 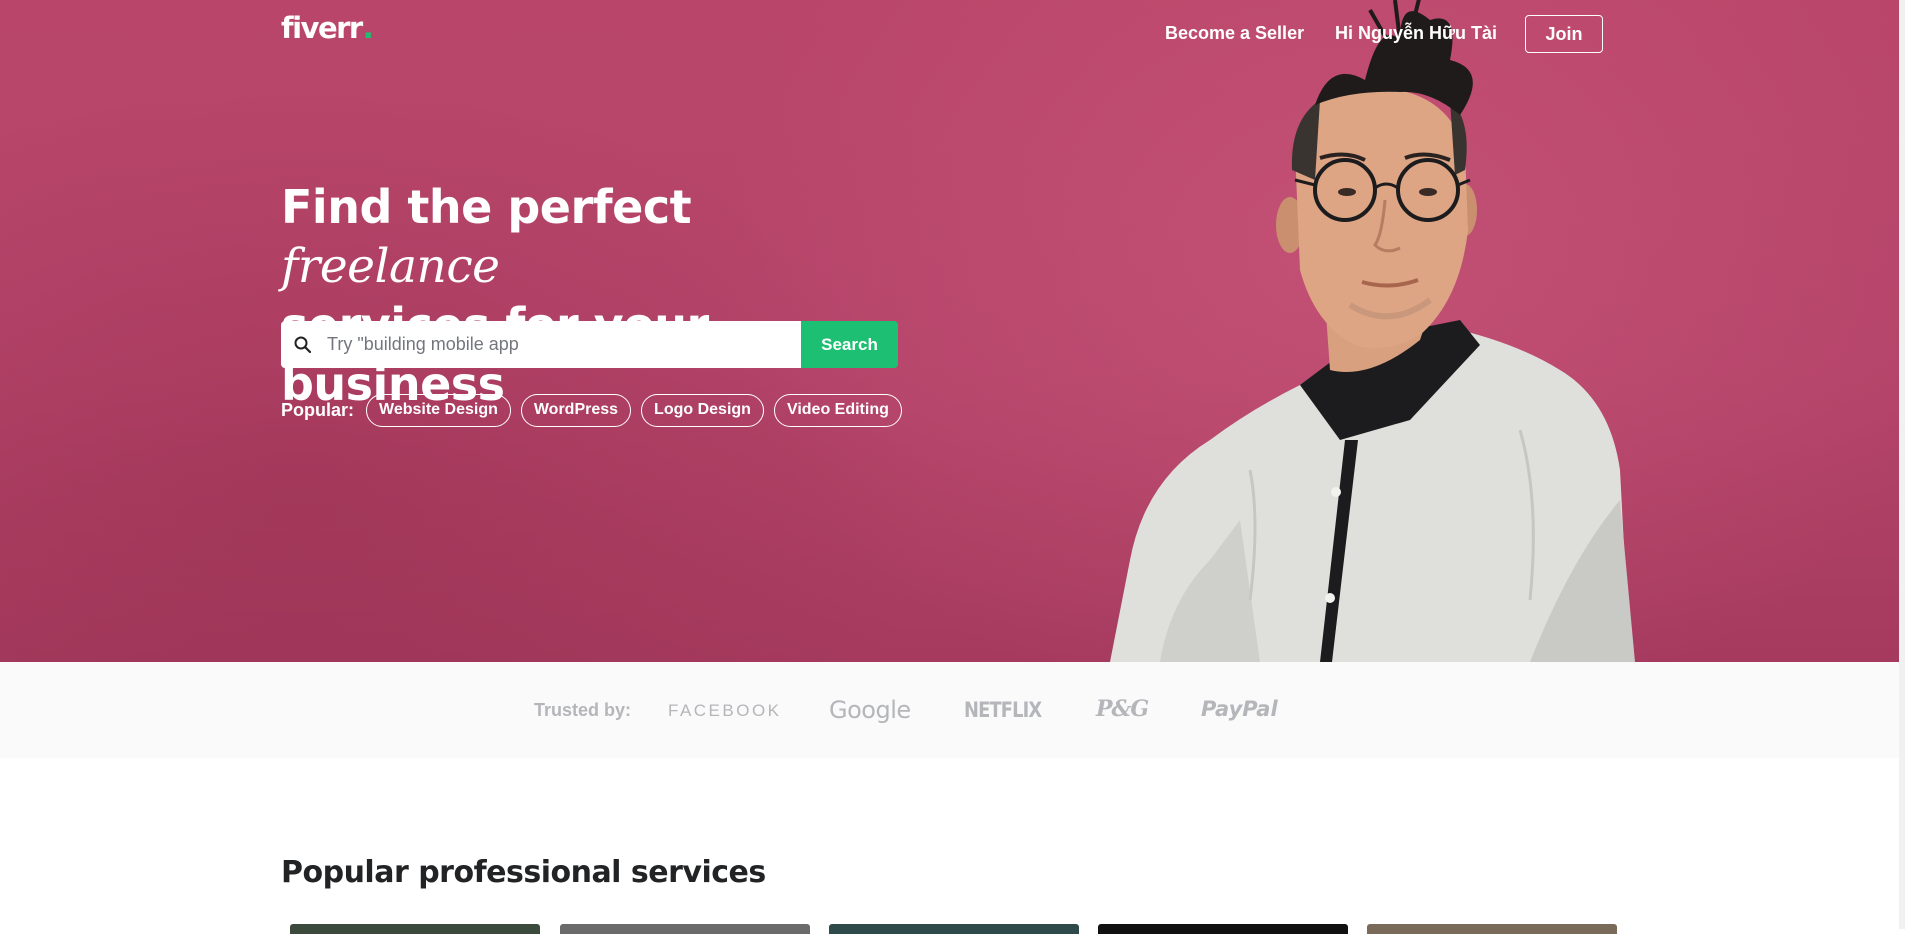 I want to click on search-icon, so click(x=303, y=345).